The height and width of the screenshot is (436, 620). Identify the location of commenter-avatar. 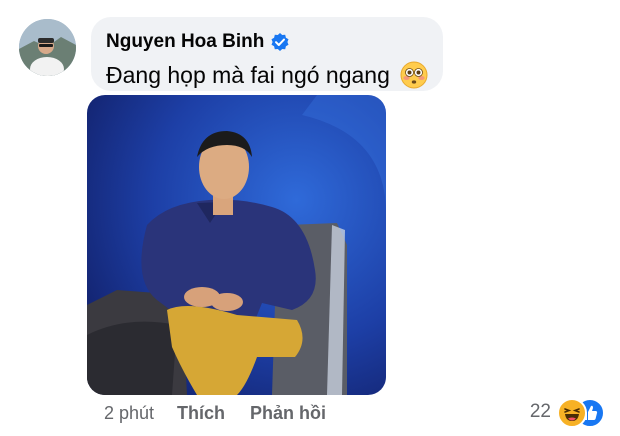
(47, 47).